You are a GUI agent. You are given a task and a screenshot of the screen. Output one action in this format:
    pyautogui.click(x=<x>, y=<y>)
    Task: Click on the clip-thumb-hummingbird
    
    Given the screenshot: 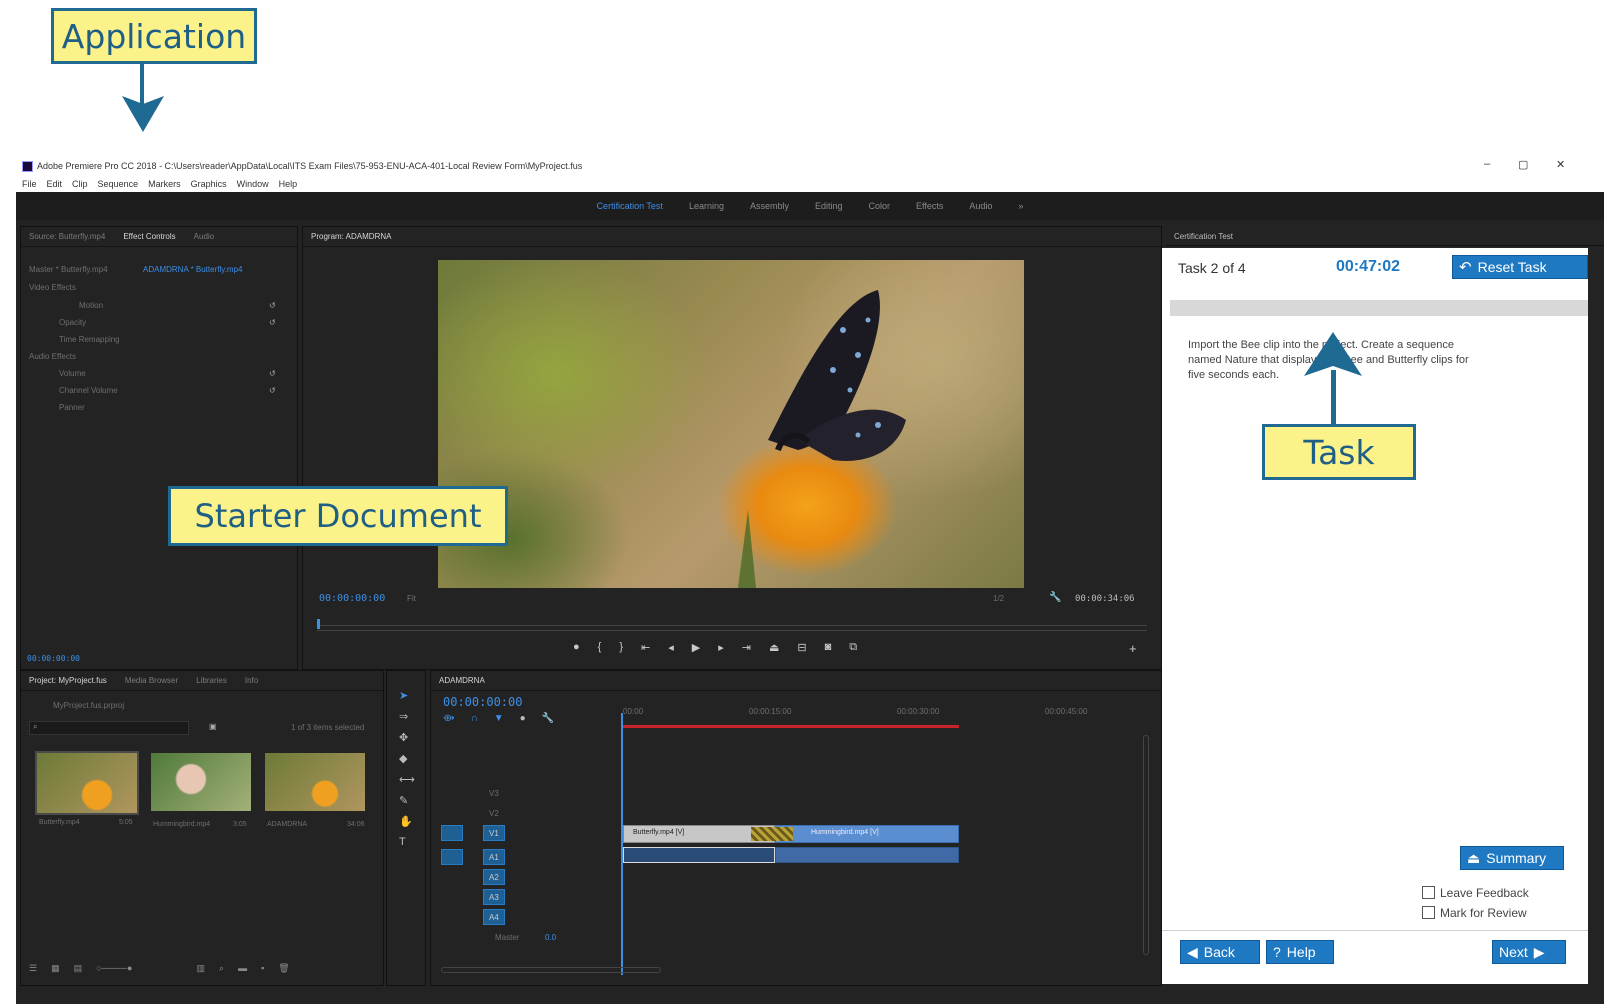 What is the action you would take?
    pyautogui.click(x=201, y=782)
    